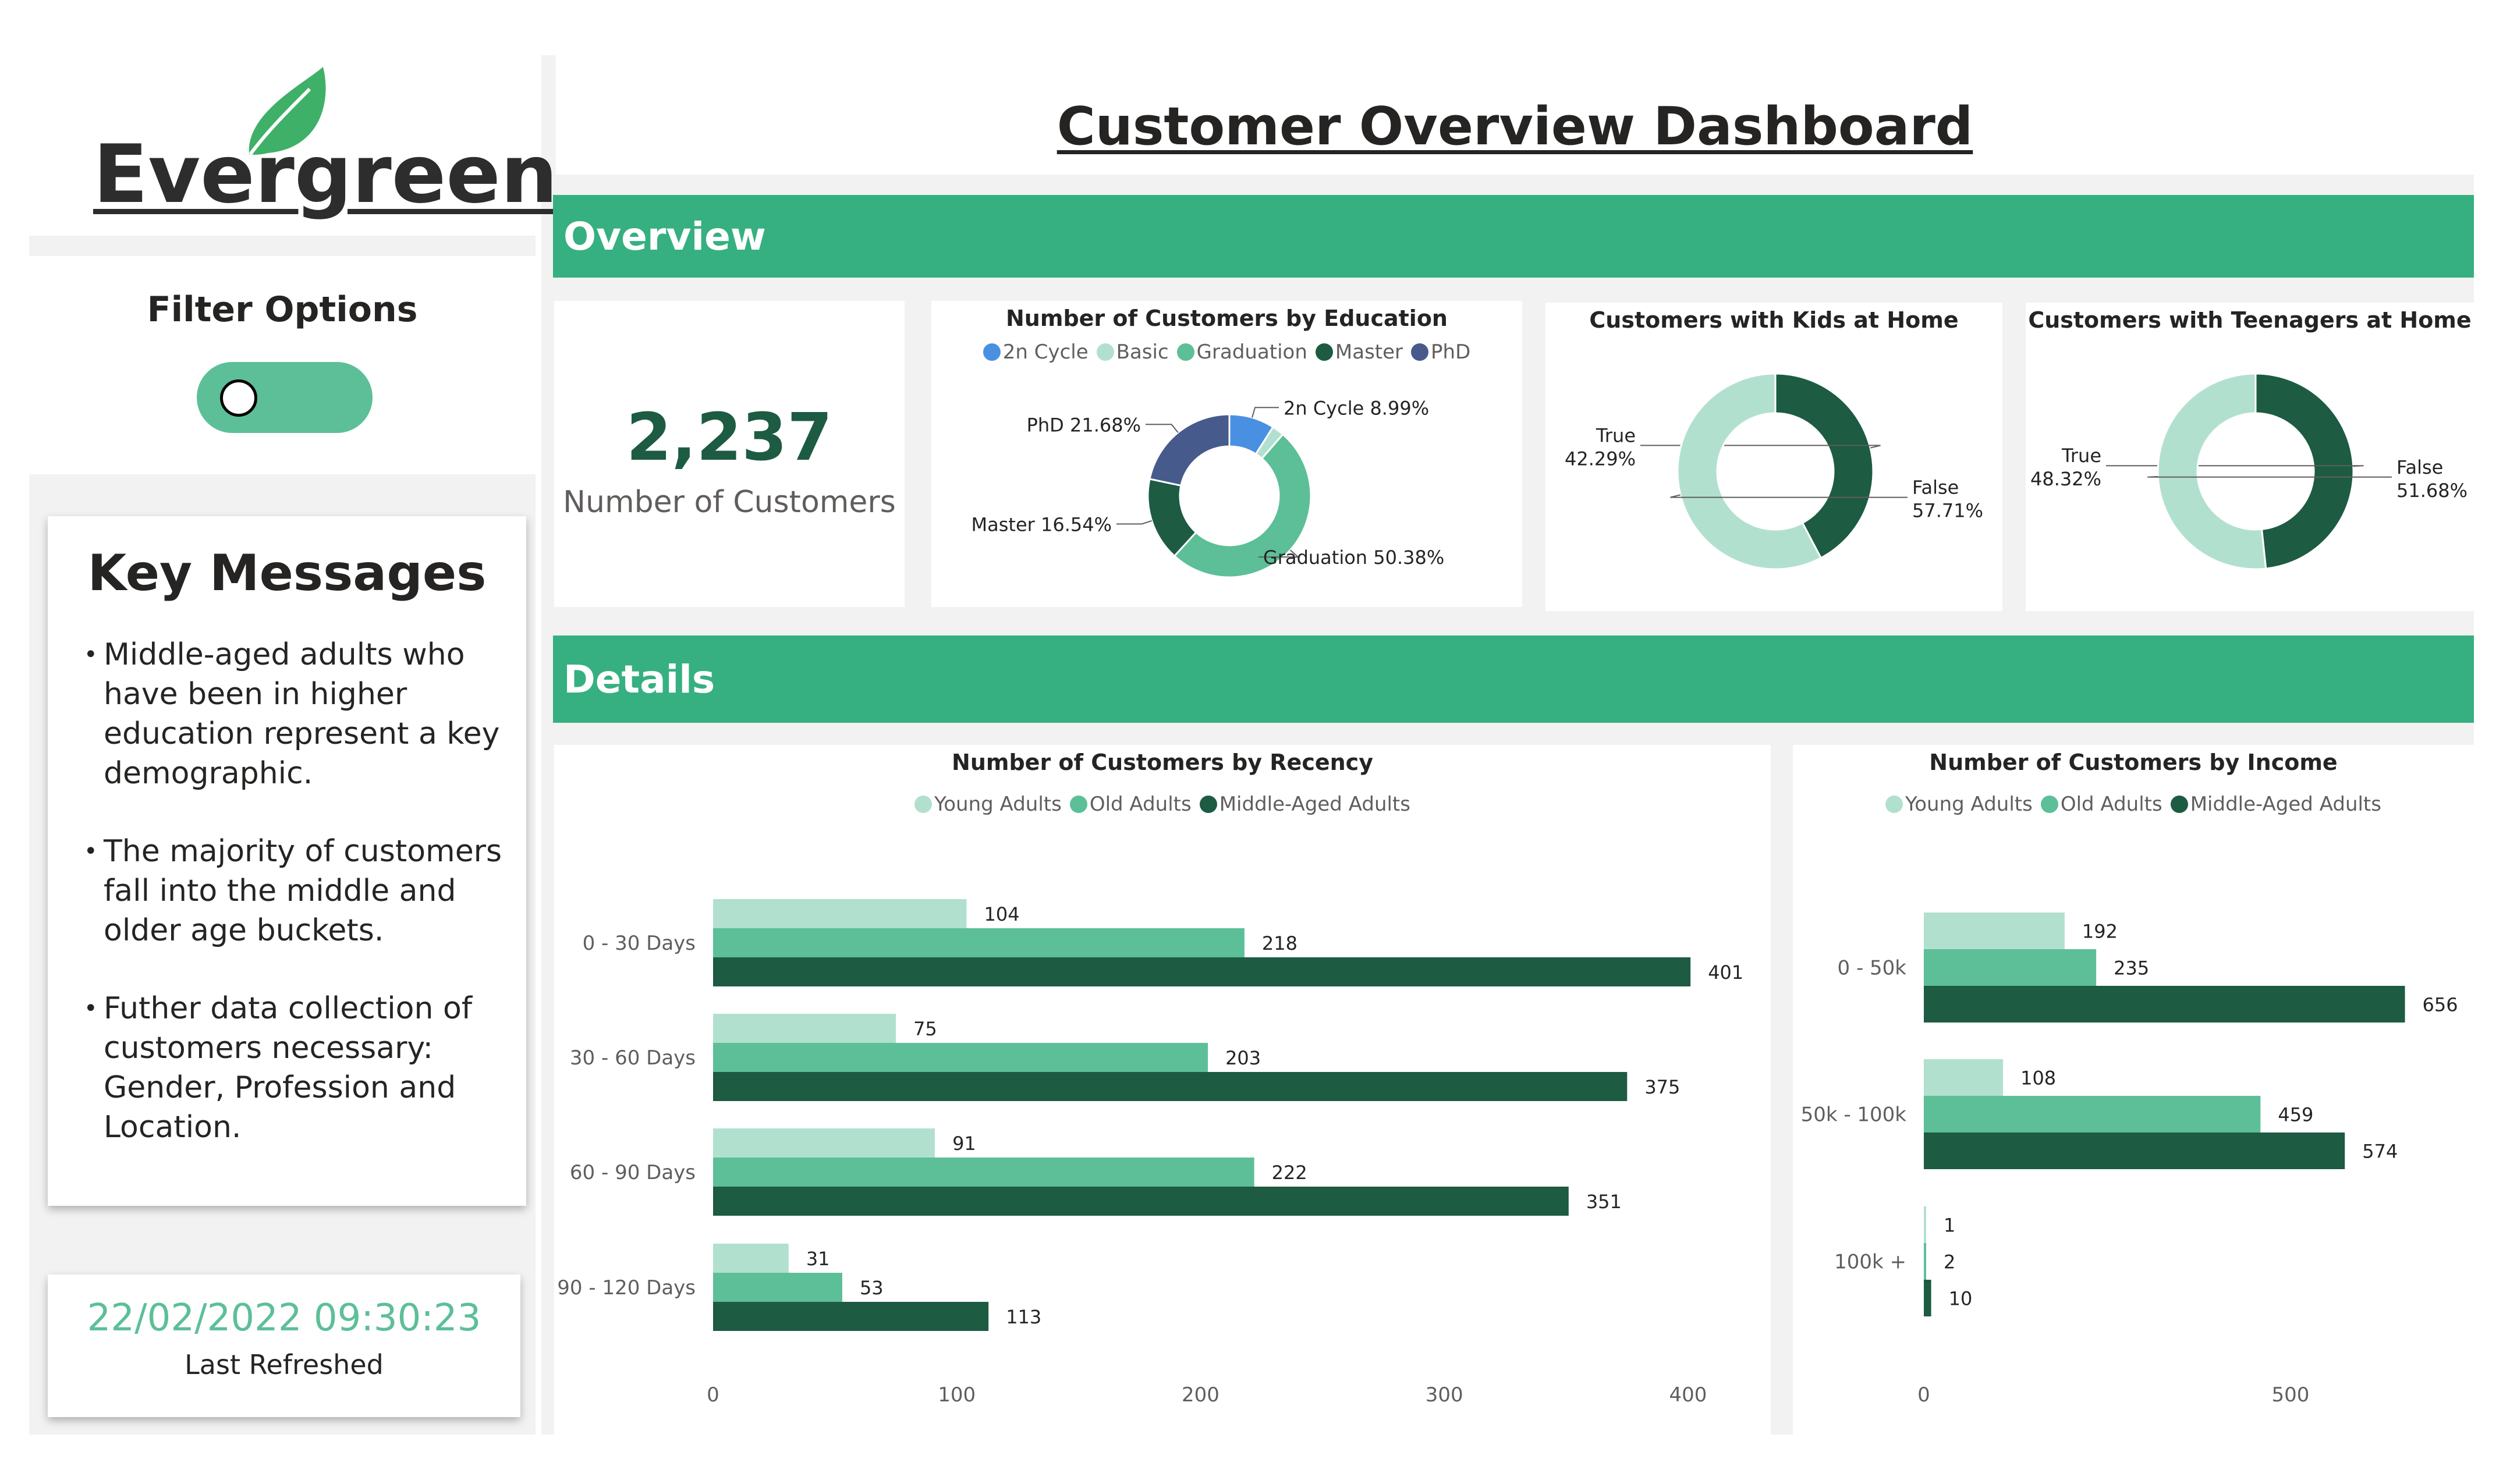 The width and height of the screenshot is (2503, 1484). I want to click on kpi-card: 2,237 Number of Customers, so click(729, 454).